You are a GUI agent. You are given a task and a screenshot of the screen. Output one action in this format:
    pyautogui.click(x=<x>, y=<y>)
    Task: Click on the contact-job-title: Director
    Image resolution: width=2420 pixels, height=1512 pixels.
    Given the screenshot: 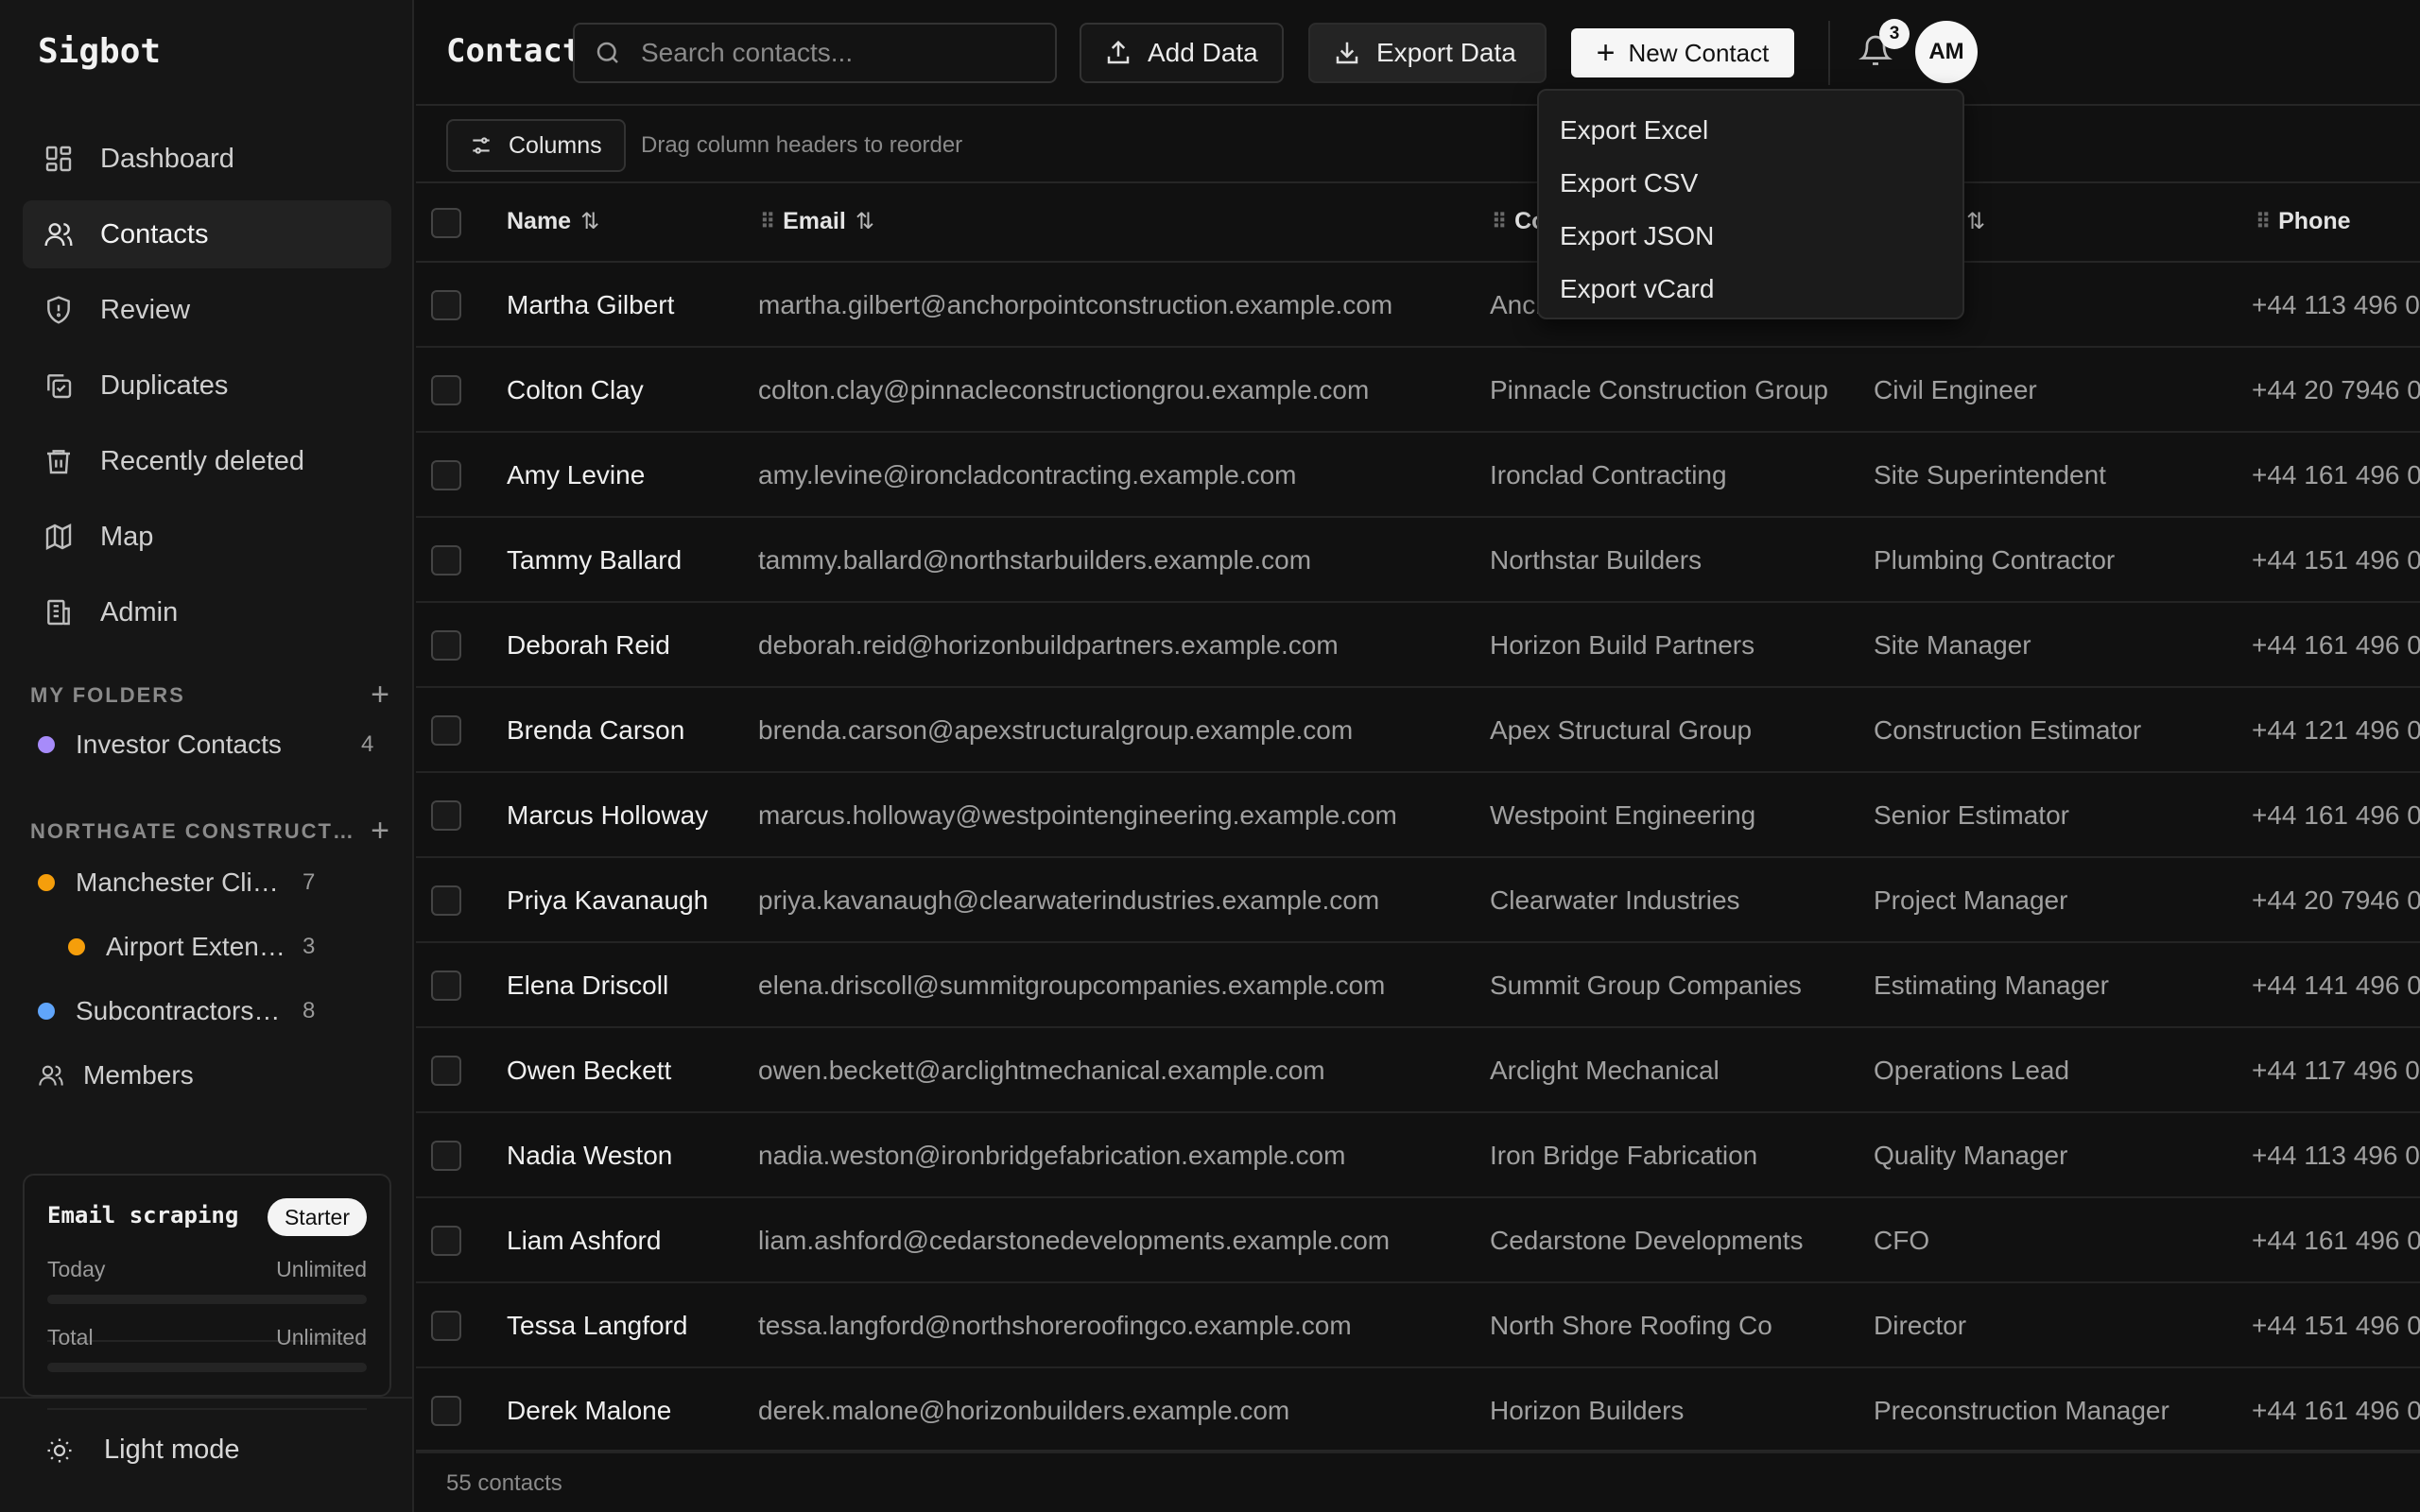 What is the action you would take?
    pyautogui.click(x=1921, y=1325)
    